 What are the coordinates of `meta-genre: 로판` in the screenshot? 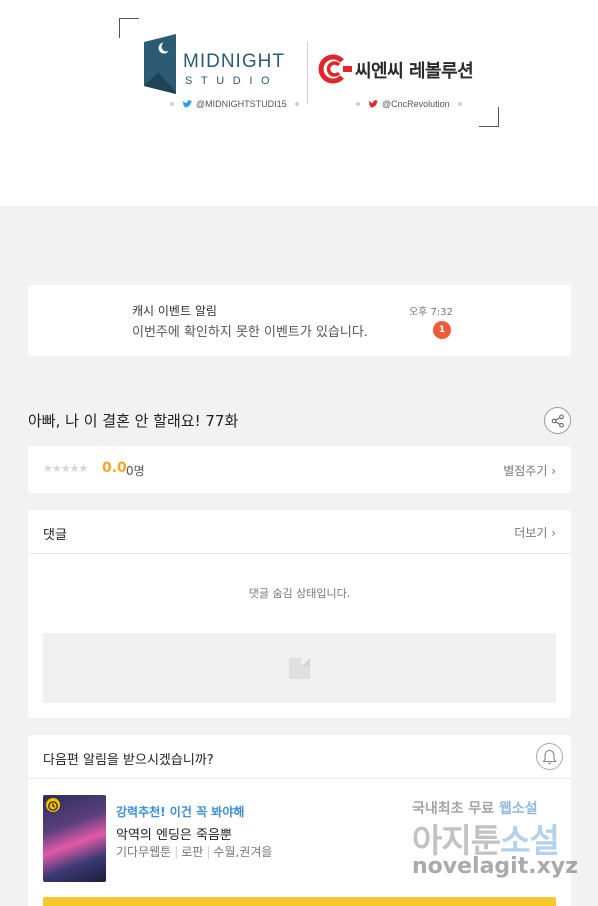 It's located at (192, 852).